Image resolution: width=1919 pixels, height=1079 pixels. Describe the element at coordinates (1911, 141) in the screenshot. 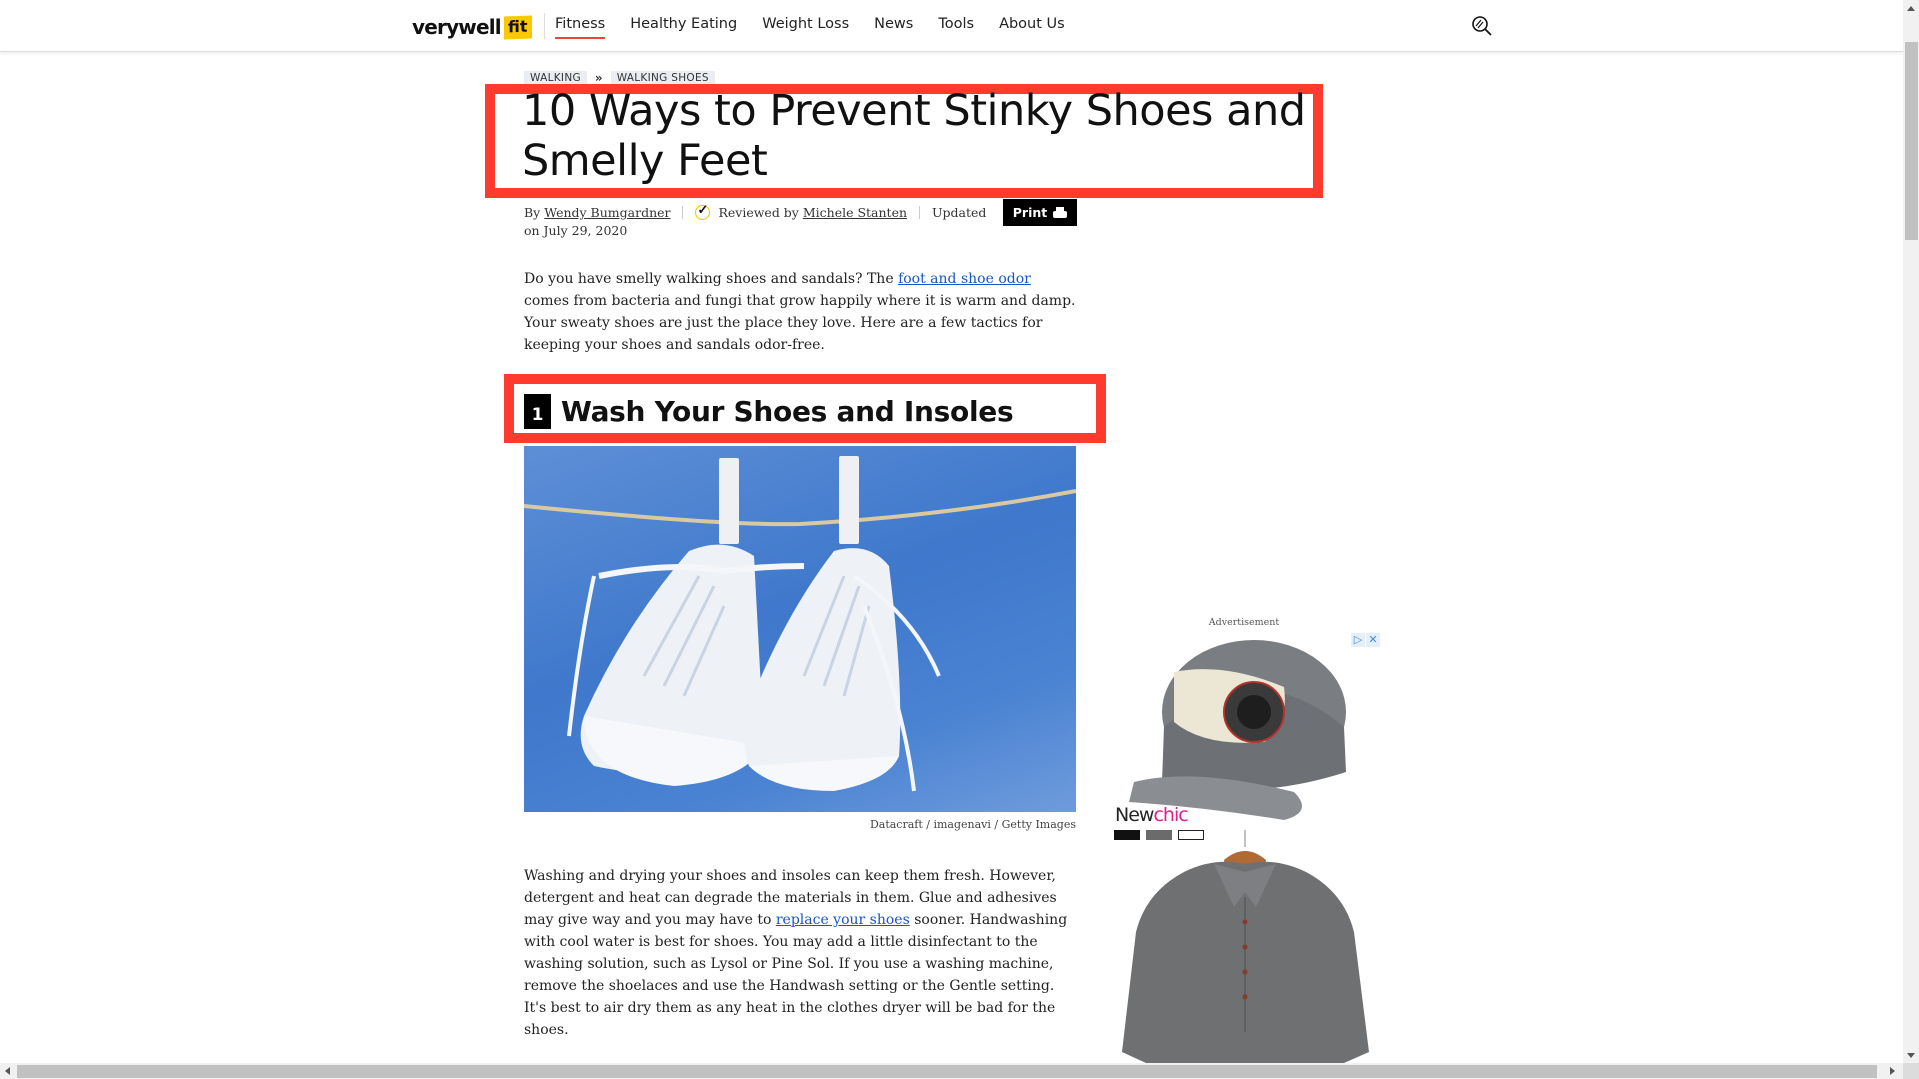

I see `vertical-scroll-thumb` at that location.